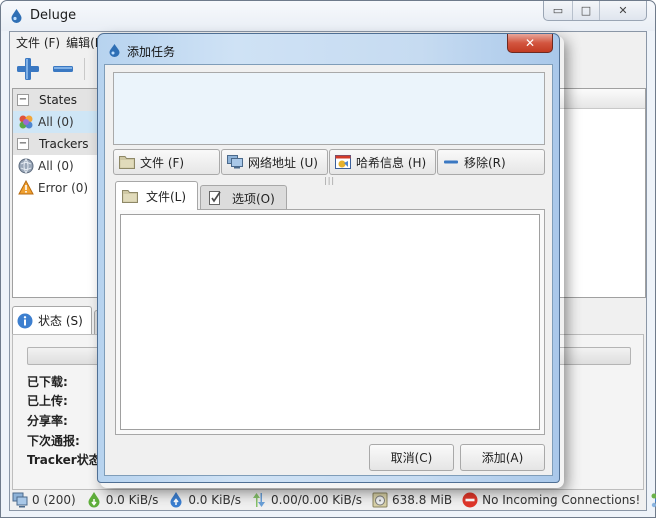 Image resolution: width=656 pixels, height=518 pixels. Describe the element at coordinates (151, 52) in the screenshot. I see `dialog-title: 添加任务` at that location.